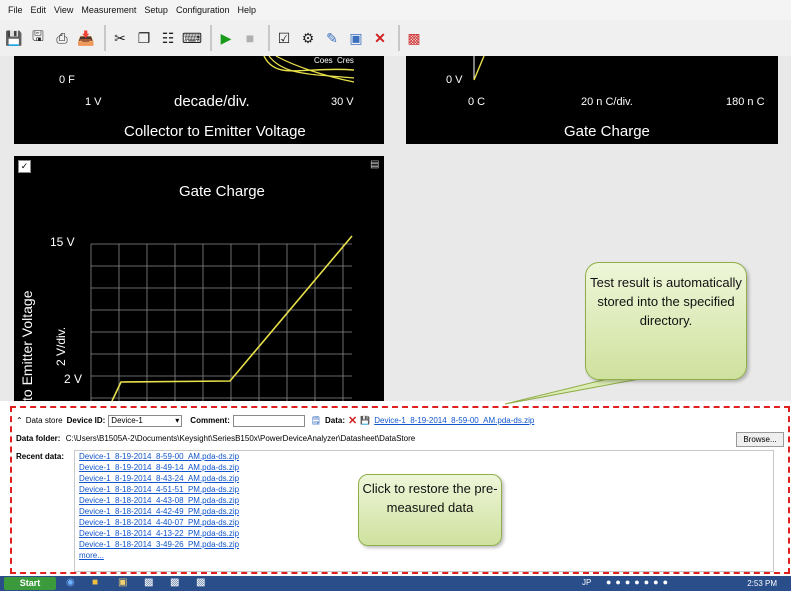 The height and width of the screenshot is (591, 791). What do you see at coordinates (38, 38) in the screenshot?
I see `save-icon: 🖫` at bounding box center [38, 38].